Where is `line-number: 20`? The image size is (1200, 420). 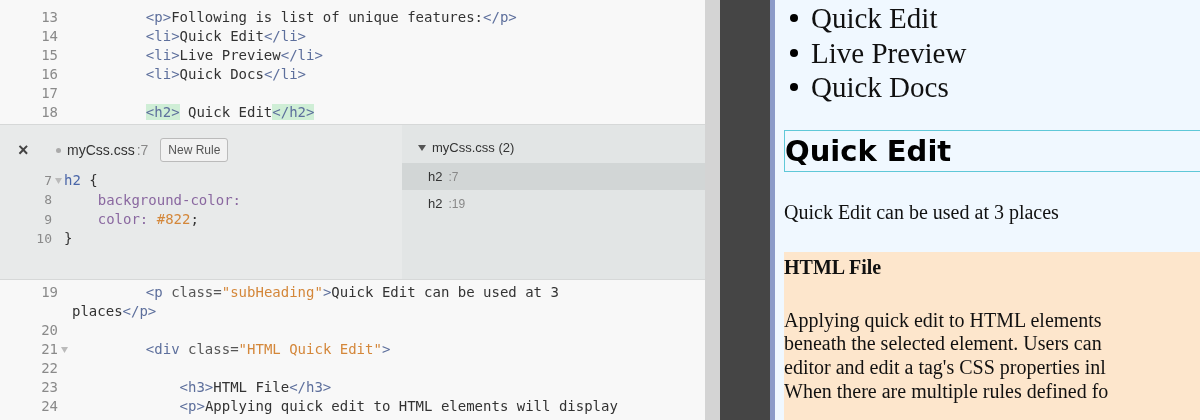
line-number: 20 is located at coordinates (49, 330).